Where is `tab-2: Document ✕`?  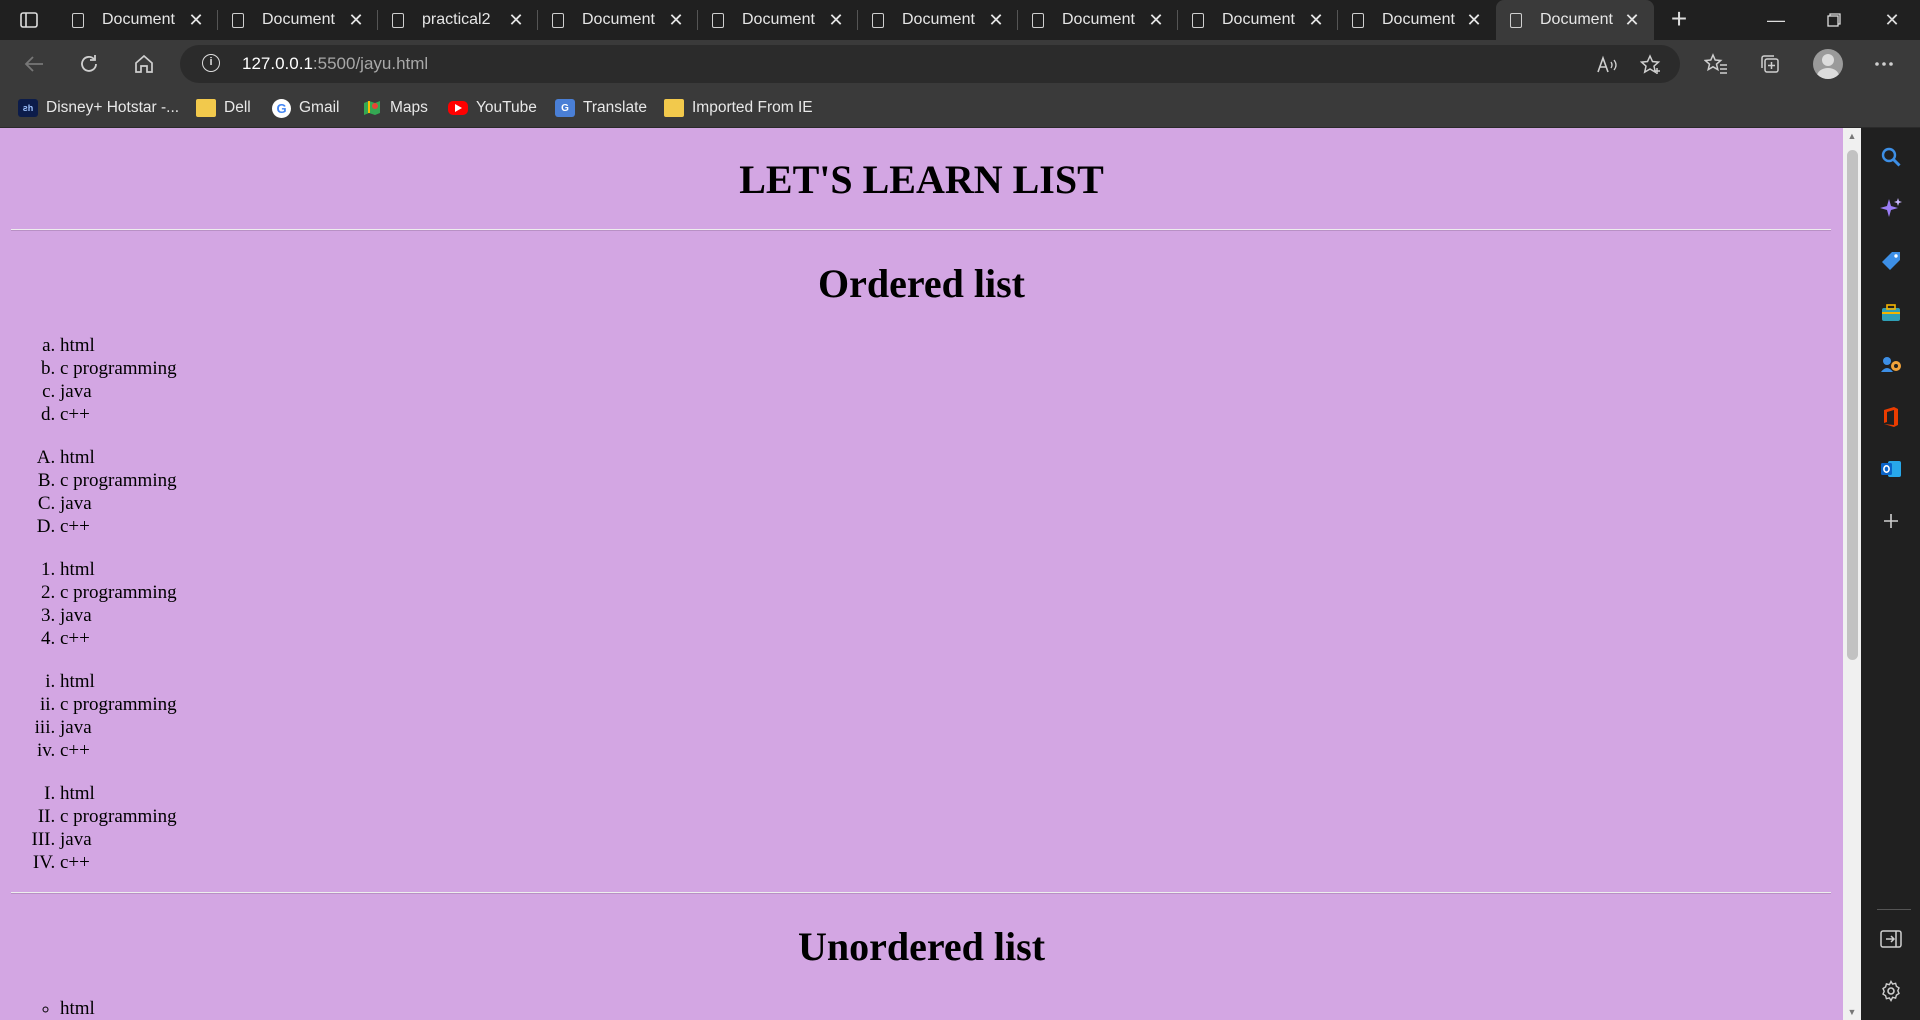 tab-2: Document ✕ is located at coordinates (298, 20).